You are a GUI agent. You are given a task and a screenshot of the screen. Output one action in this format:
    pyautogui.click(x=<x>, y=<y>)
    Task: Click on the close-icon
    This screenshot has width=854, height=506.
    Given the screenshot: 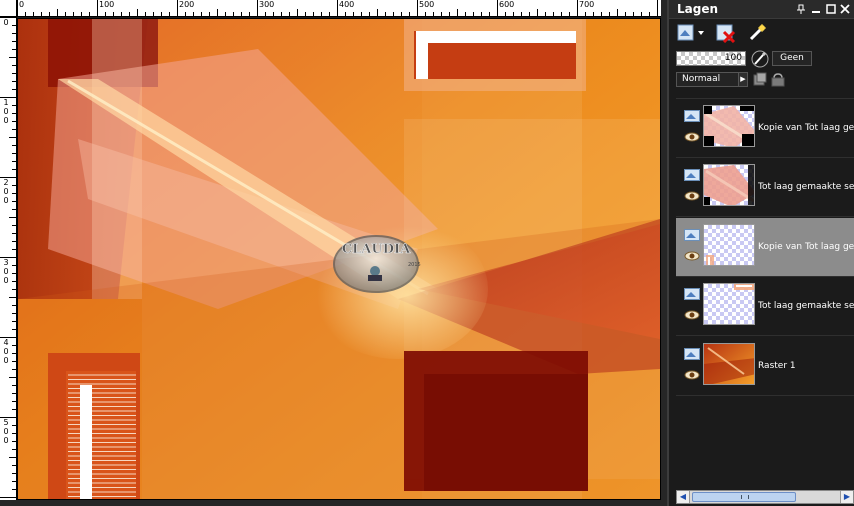 What is the action you would take?
    pyautogui.click(x=845, y=9)
    